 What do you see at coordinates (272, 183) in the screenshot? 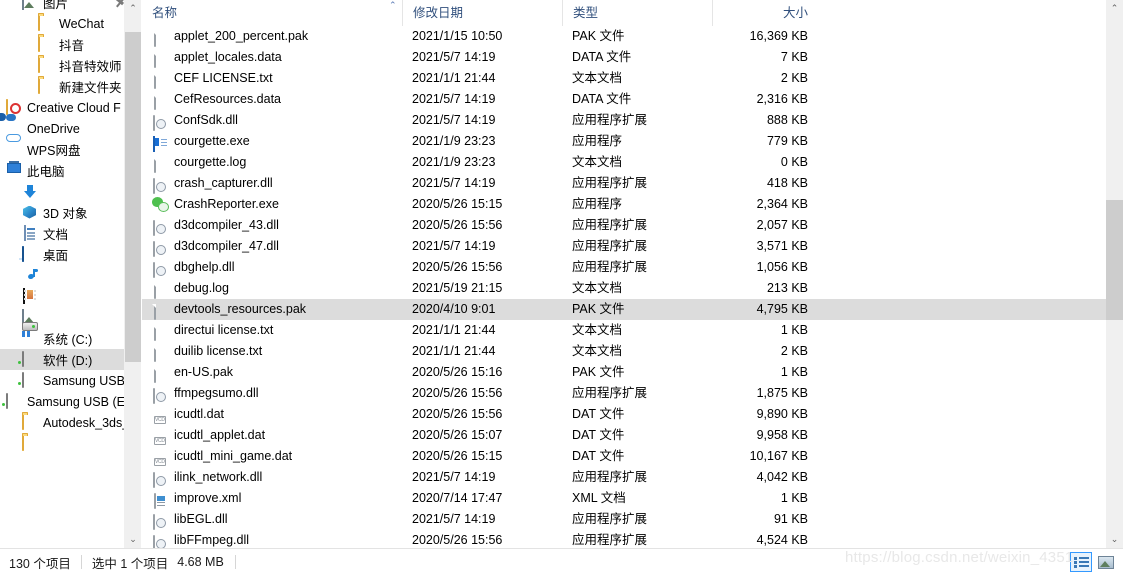
I see `file-name-cell: crash_capturer.dll` at bounding box center [272, 183].